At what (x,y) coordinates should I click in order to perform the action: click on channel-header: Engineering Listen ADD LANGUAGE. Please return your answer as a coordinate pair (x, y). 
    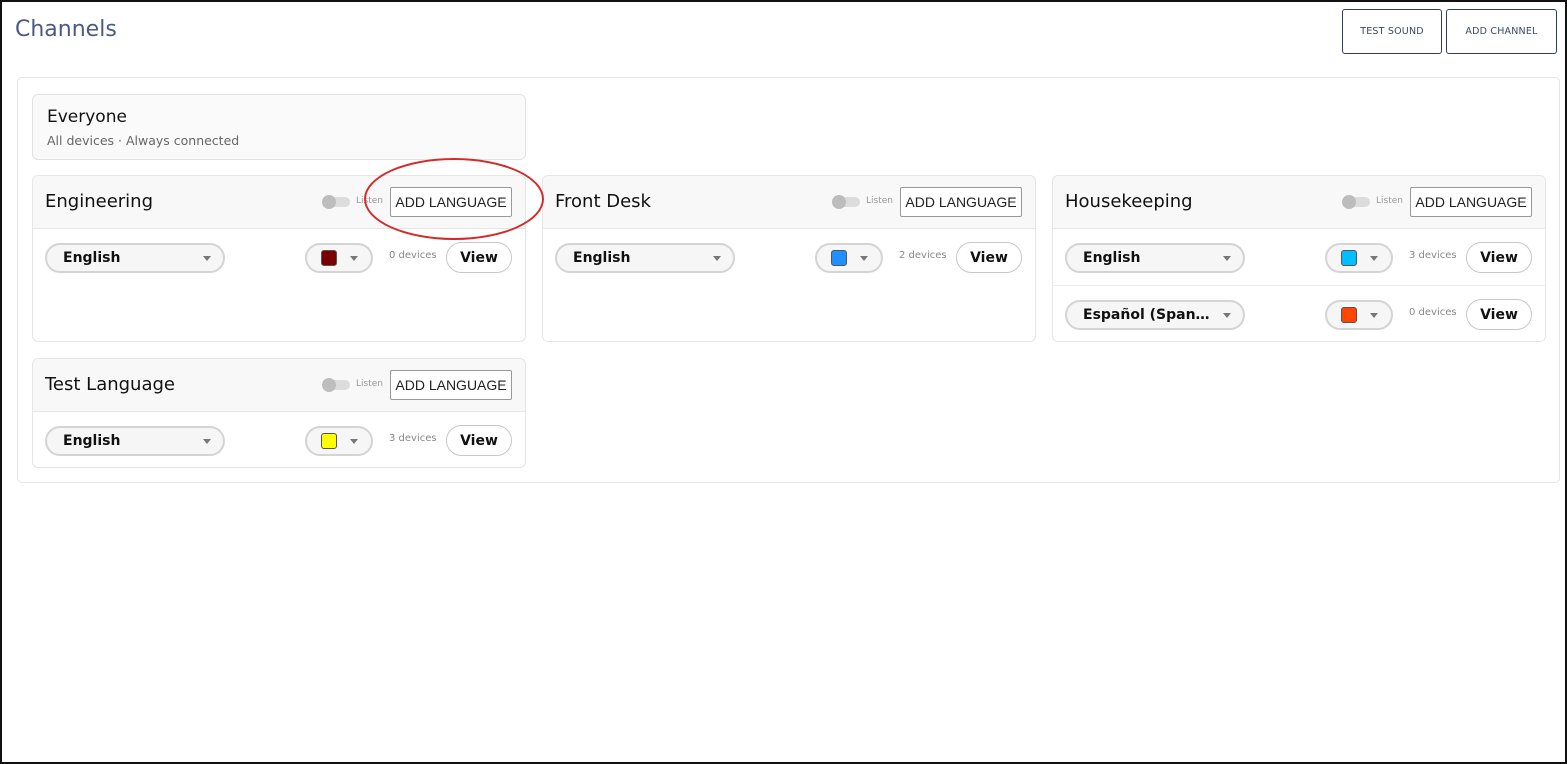
    Looking at the image, I should click on (279, 202).